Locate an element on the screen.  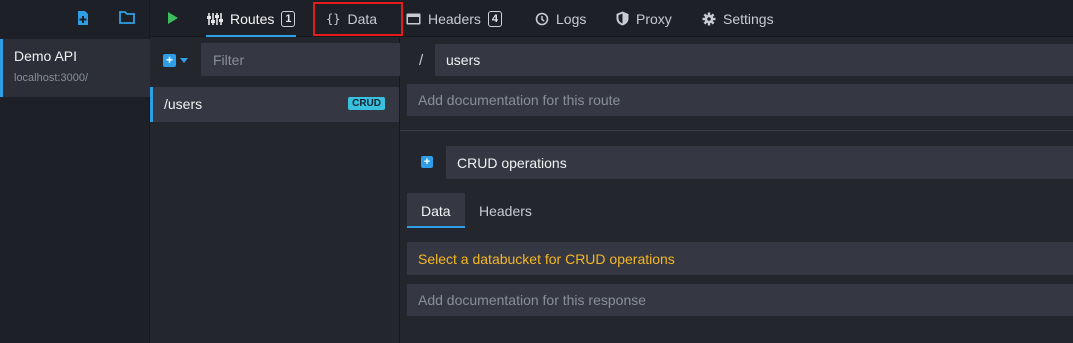
databucket-selector: Select a databucket for CRUD operations is located at coordinates (740, 258).